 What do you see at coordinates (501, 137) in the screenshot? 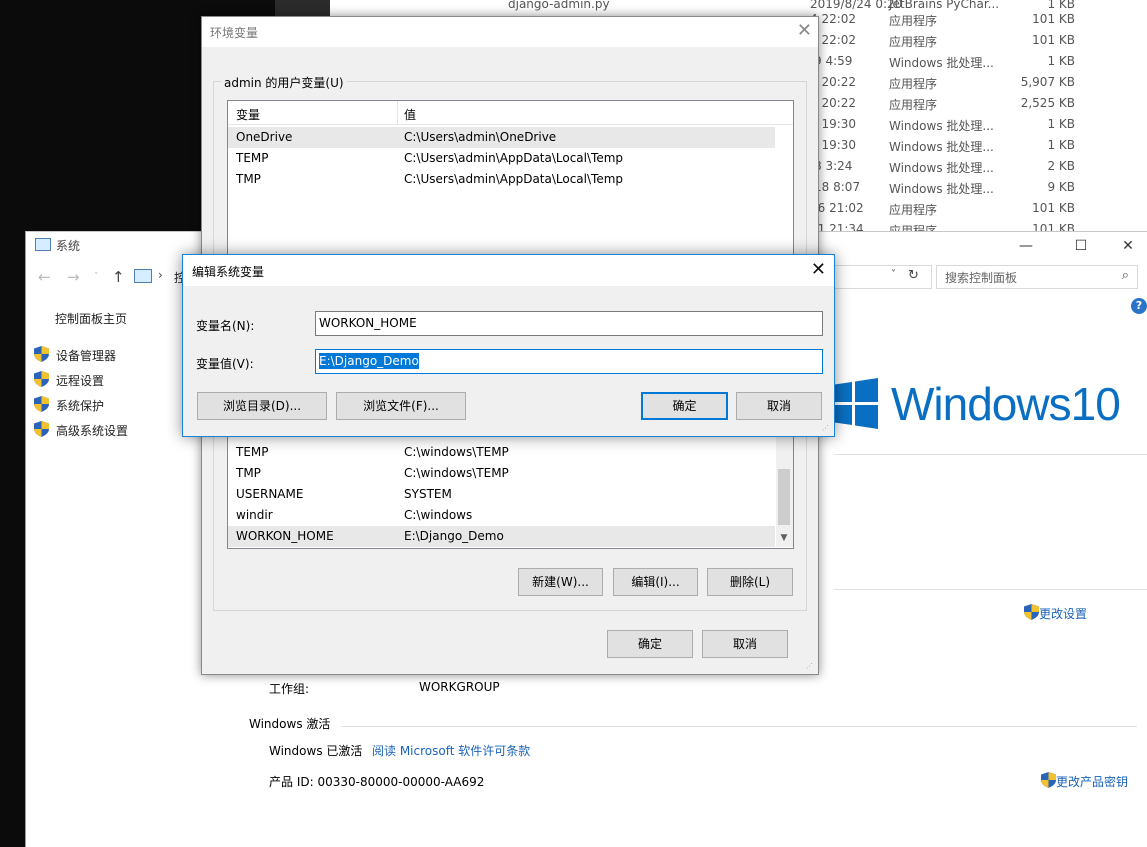
I see `list-item: OneDrive C:\Users\admin\OneDrive` at bounding box center [501, 137].